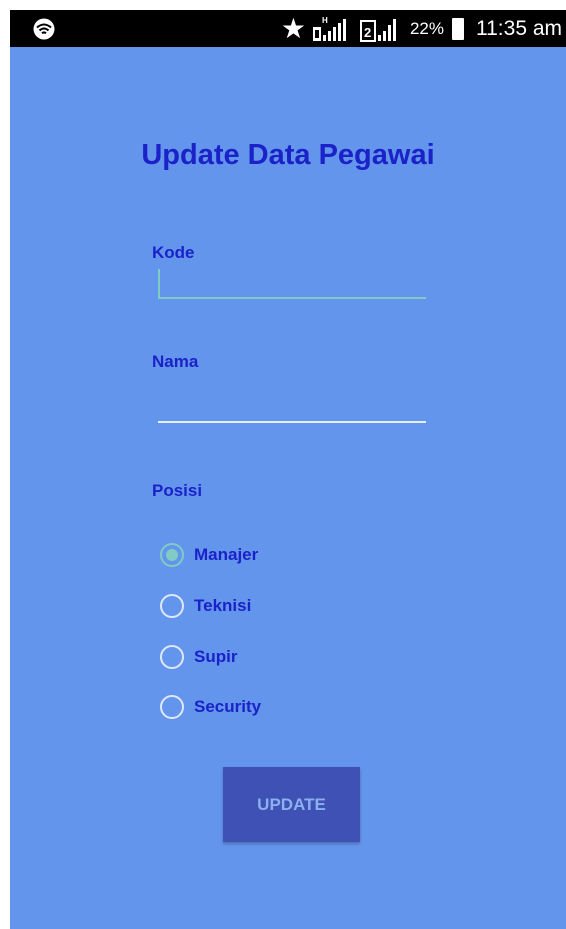  Describe the element at coordinates (216, 656) in the screenshot. I see `radio-label: Supir` at that location.